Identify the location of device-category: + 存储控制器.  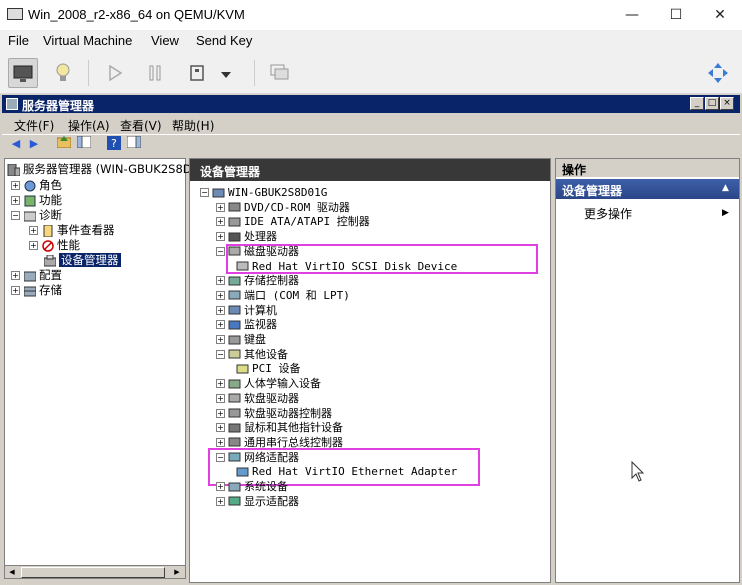
(257, 280).